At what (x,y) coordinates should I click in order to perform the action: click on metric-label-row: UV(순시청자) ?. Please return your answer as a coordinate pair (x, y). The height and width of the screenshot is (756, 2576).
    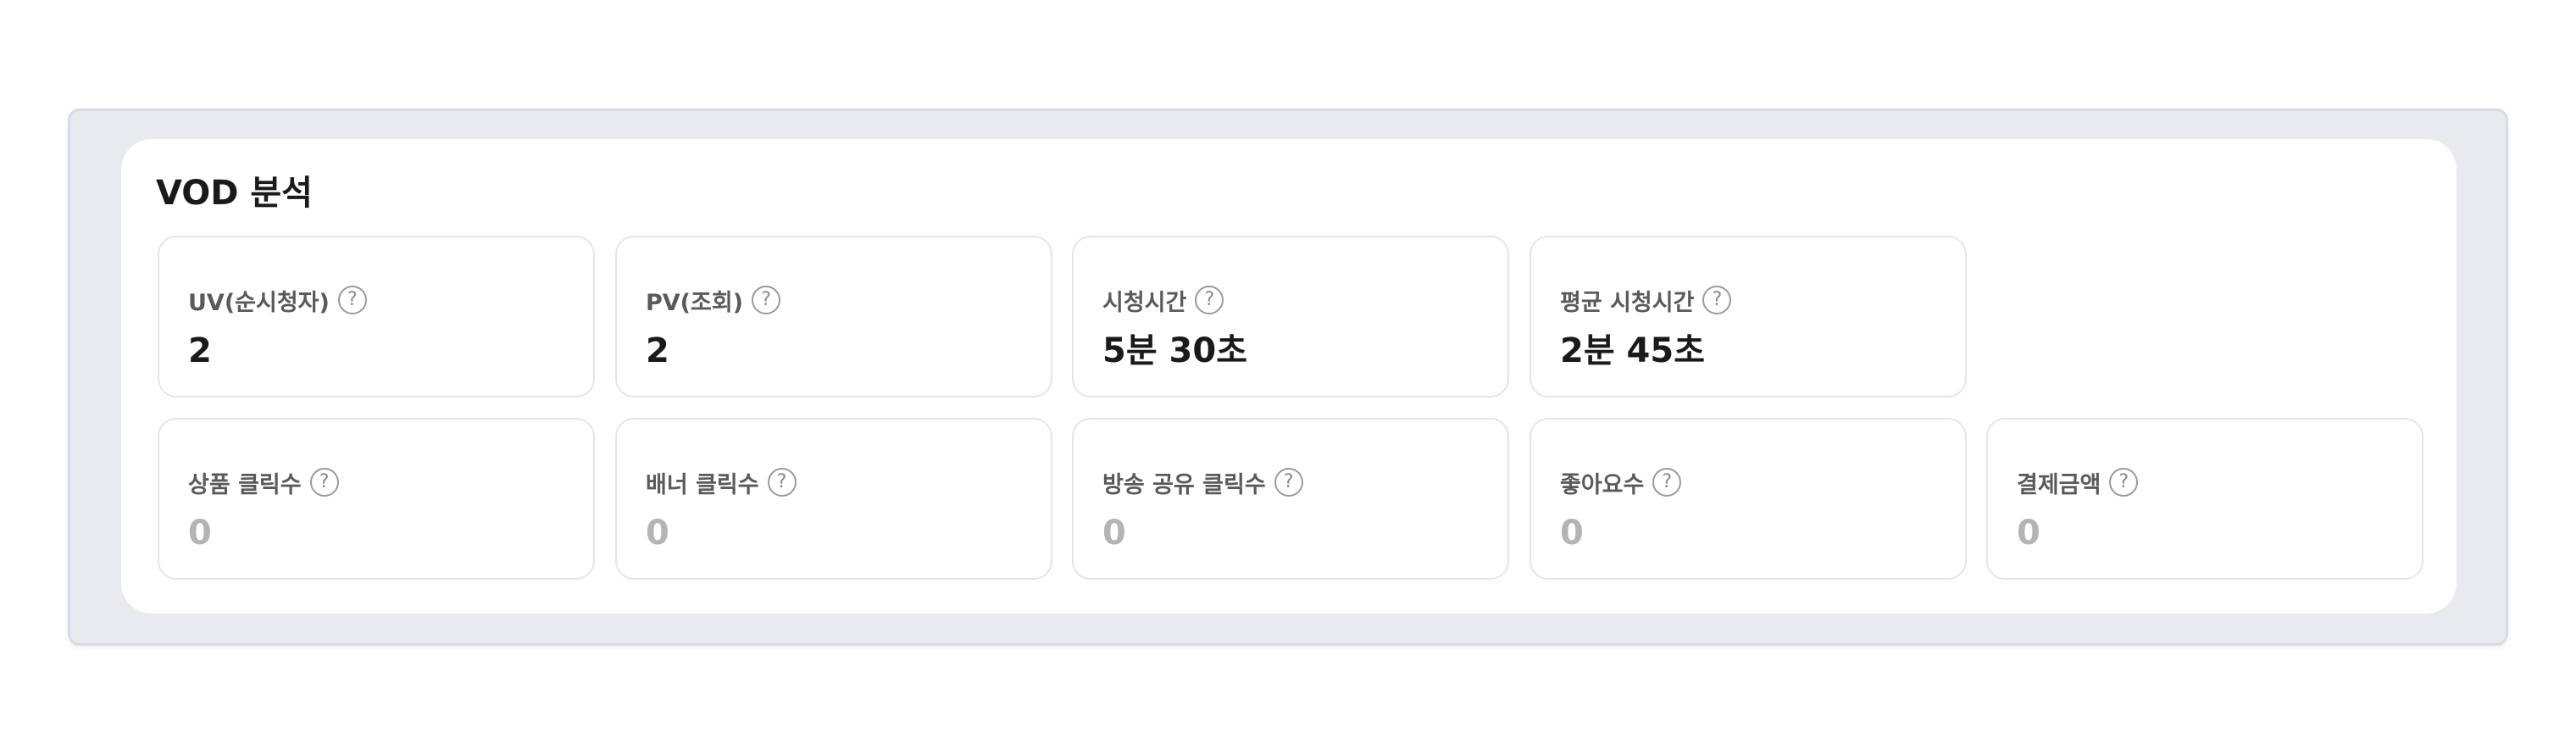
    Looking at the image, I should click on (277, 300).